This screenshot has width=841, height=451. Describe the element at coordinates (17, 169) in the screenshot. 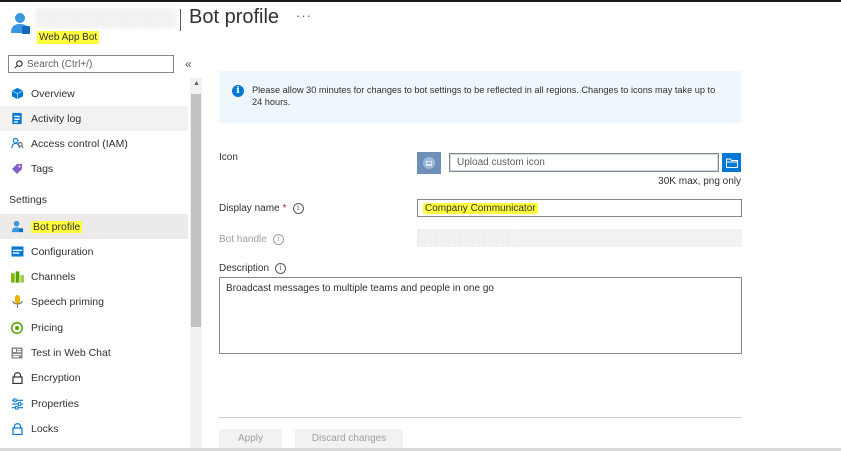

I see `tag-icon` at that location.